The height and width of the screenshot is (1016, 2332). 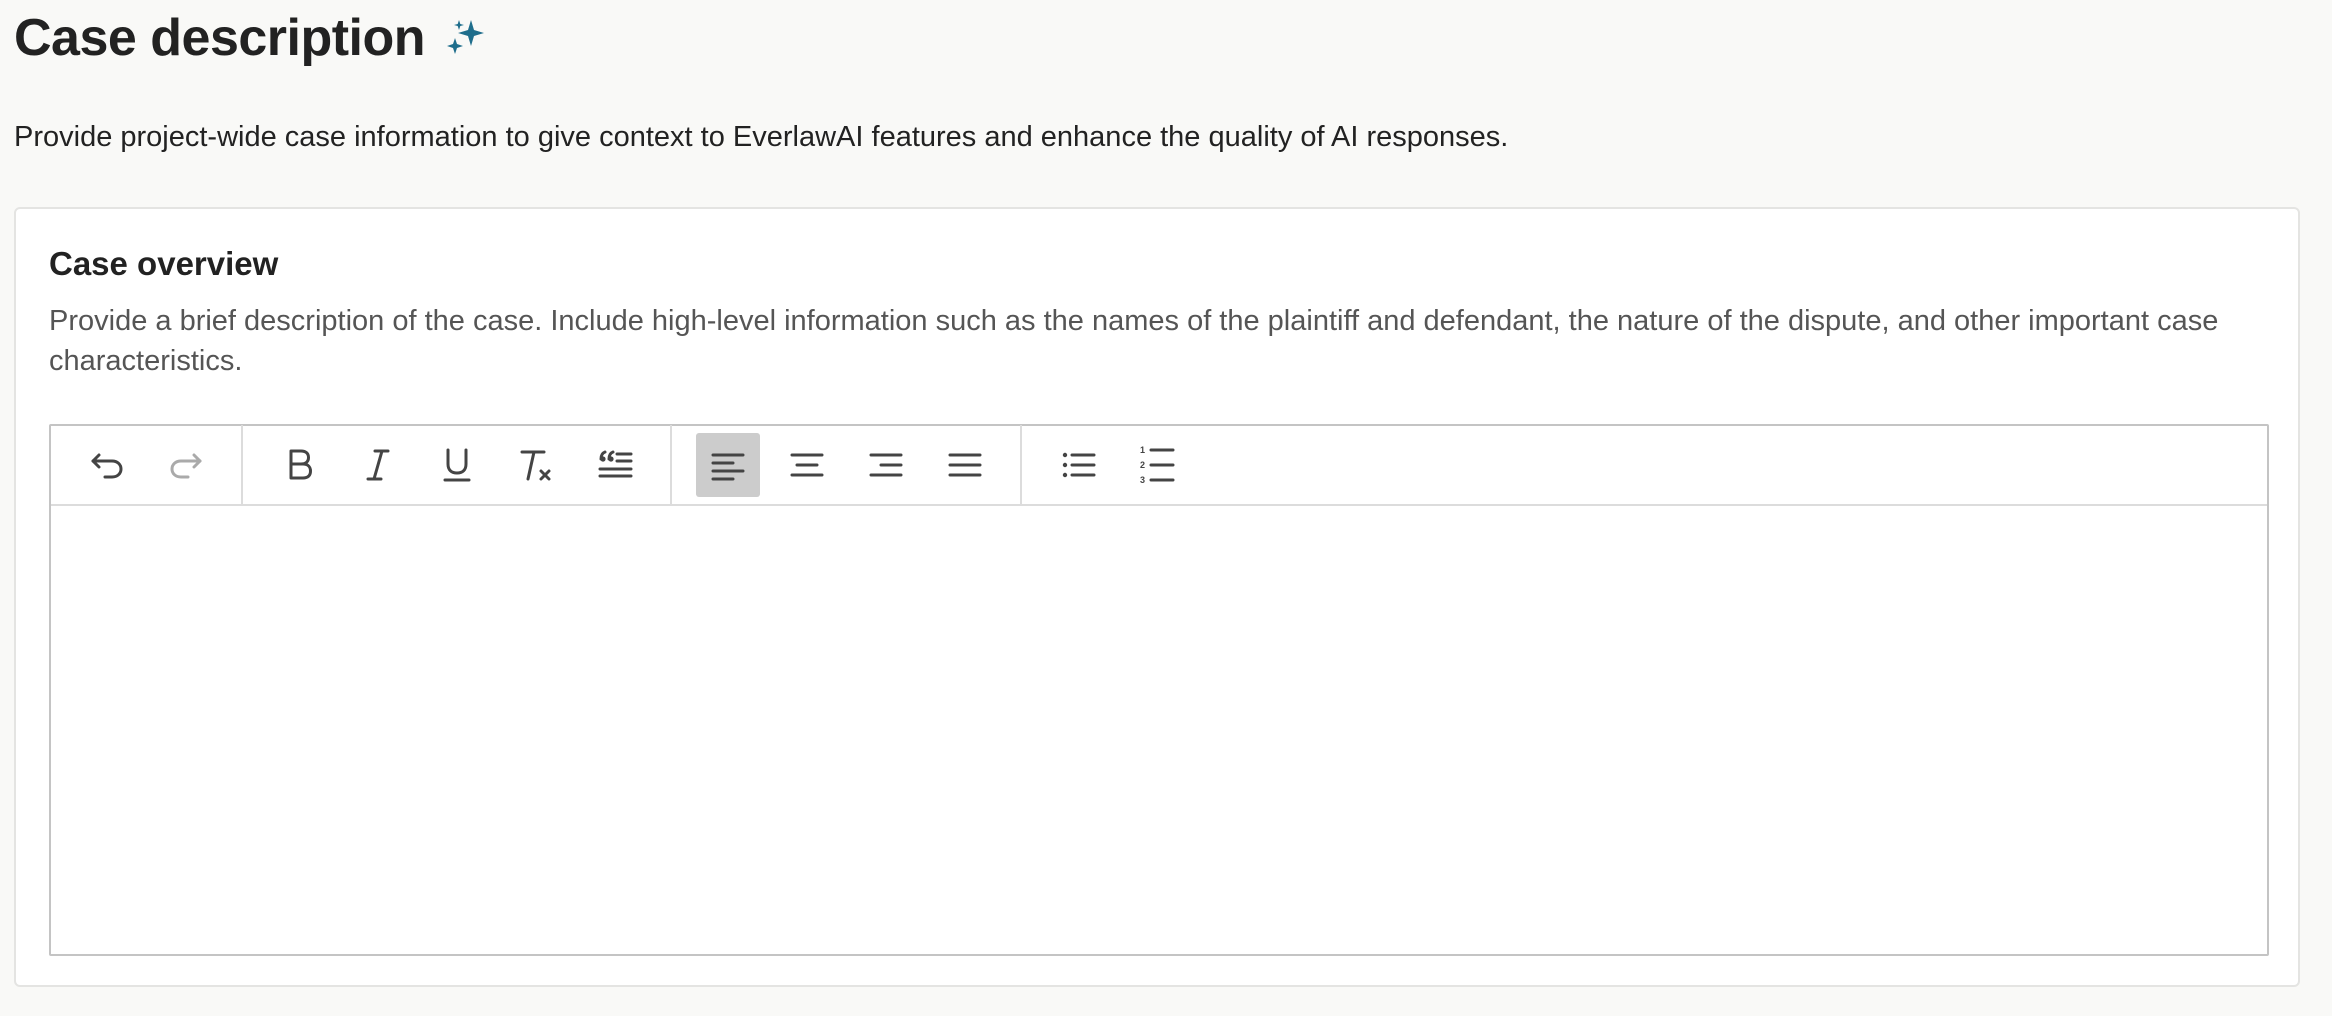 I want to click on align-justify-icon, so click(x=965, y=465).